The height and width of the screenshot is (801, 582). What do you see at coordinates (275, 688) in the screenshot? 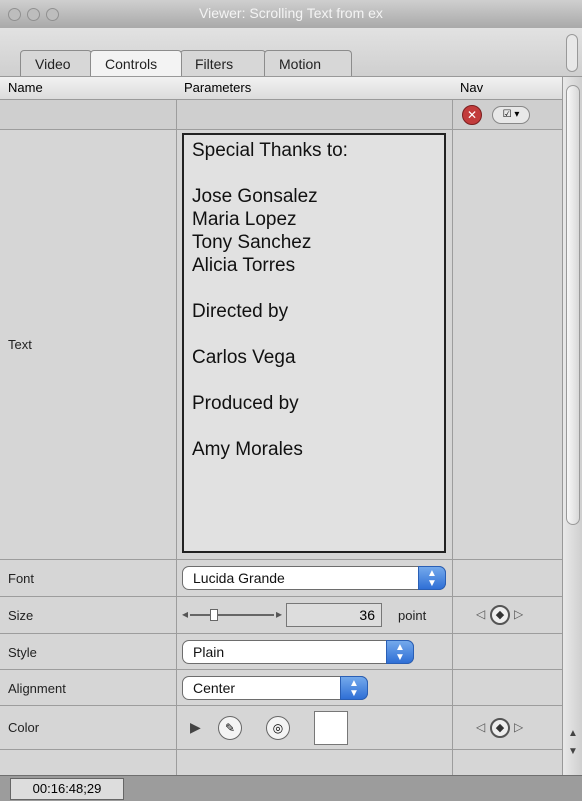
I see `alignment-popup: Center ▲ ▼` at bounding box center [275, 688].